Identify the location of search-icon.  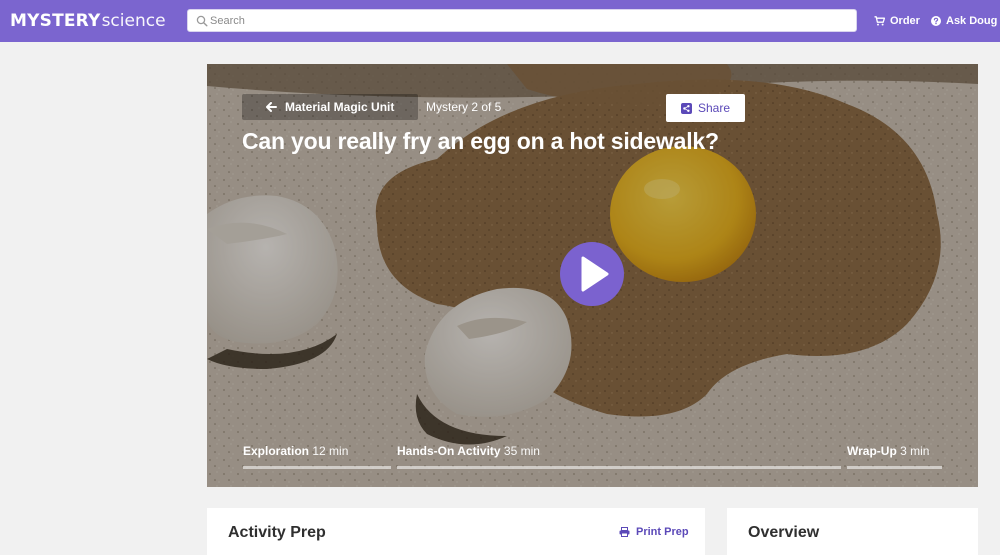
(202, 21).